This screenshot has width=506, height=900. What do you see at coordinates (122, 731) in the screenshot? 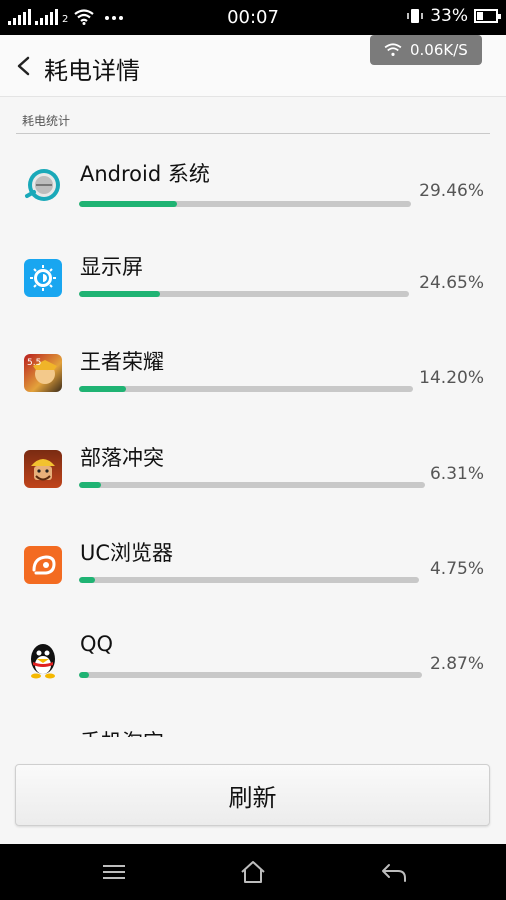
I see `app-name: 手机淘宝` at bounding box center [122, 731].